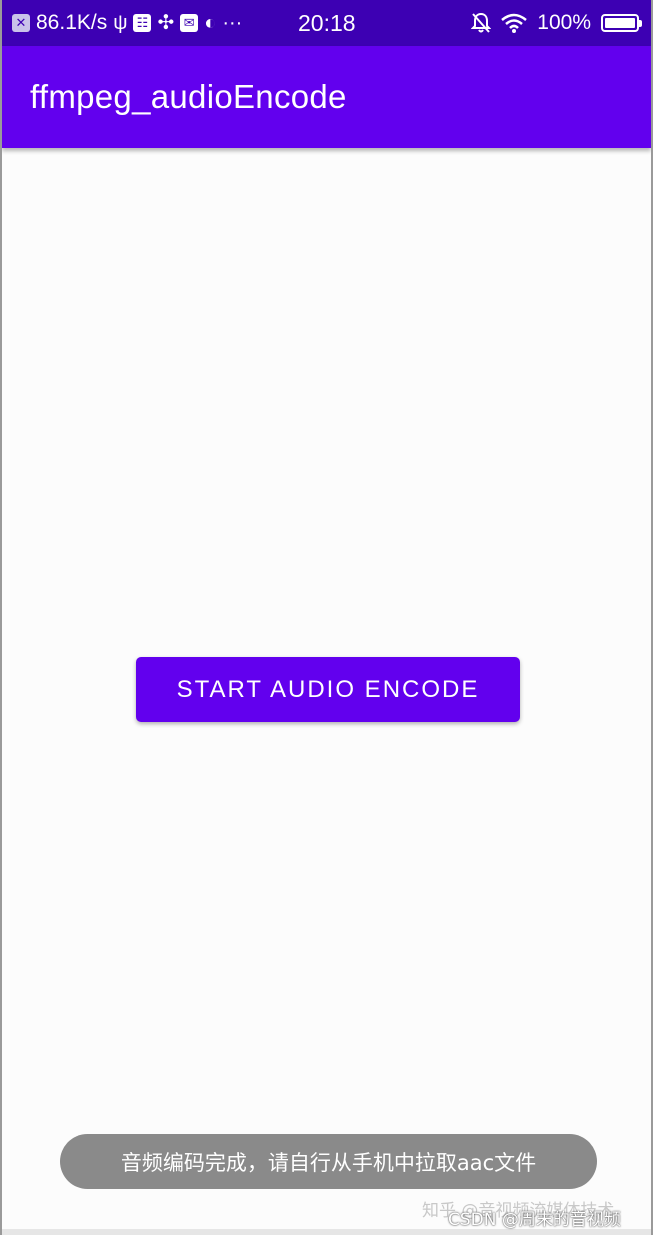 This screenshot has width=653, height=1235. Describe the element at coordinates (120, 23) in the screenshot. I see `usb-icon: ψ` at that location.